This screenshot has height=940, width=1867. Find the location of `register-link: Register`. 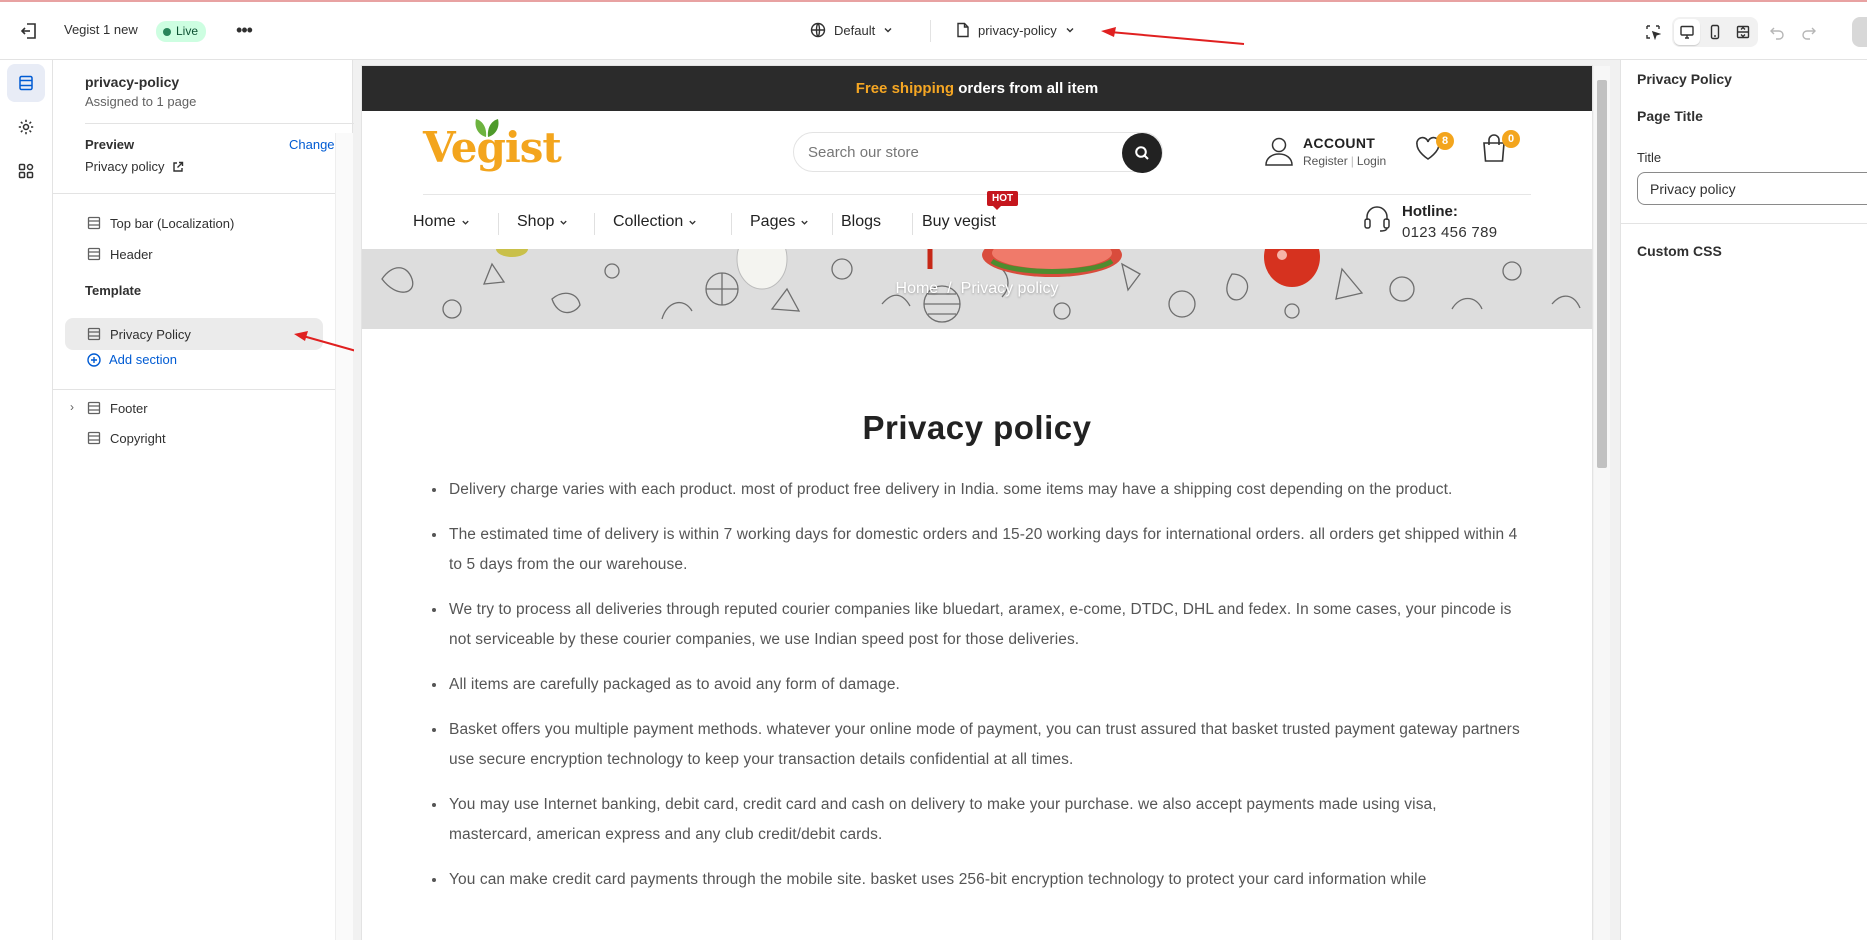

register-link: Register is located at coordinates (1325, 161).